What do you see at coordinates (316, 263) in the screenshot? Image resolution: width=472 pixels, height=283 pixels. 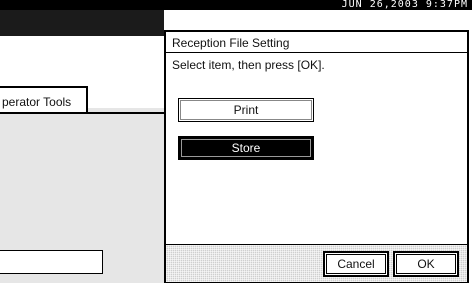 I see `dialog-footer: Cancel OK` at bounding box center [316, 263].